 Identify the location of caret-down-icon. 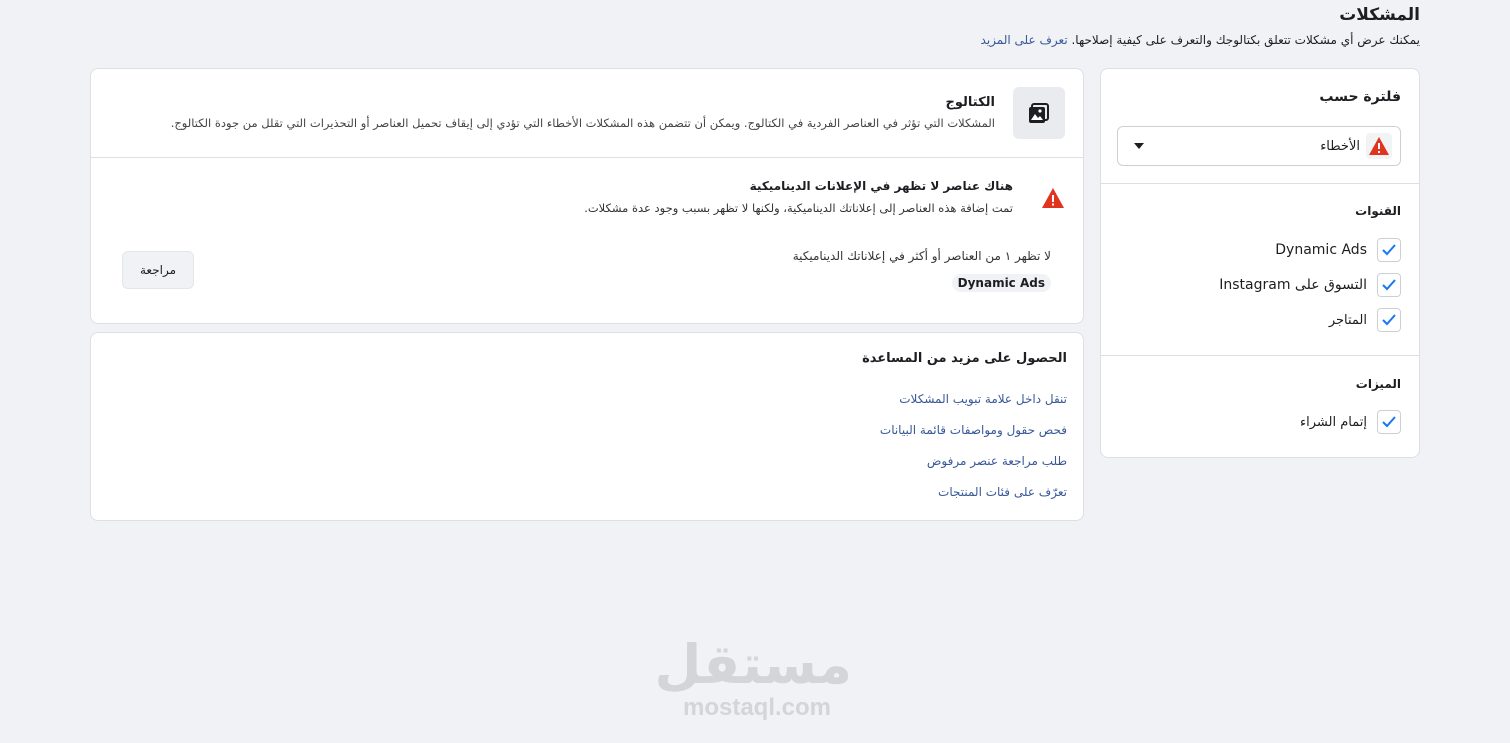
(1139, 146).